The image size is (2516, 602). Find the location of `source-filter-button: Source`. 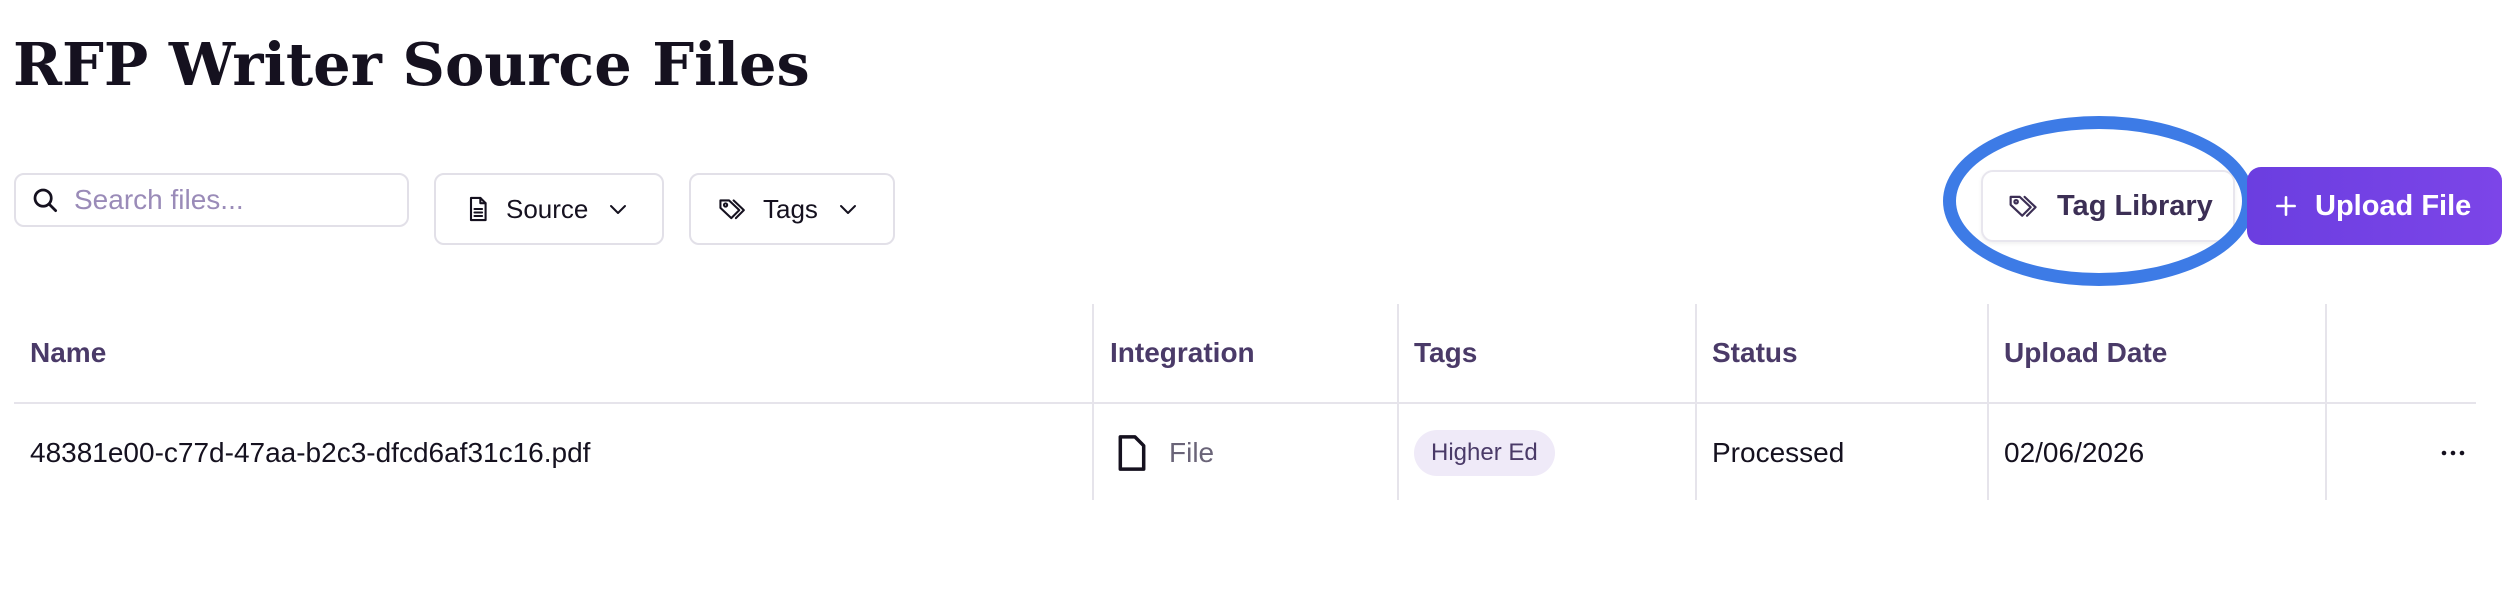

source-filter-button: Source is located at coordinates (549, 209).